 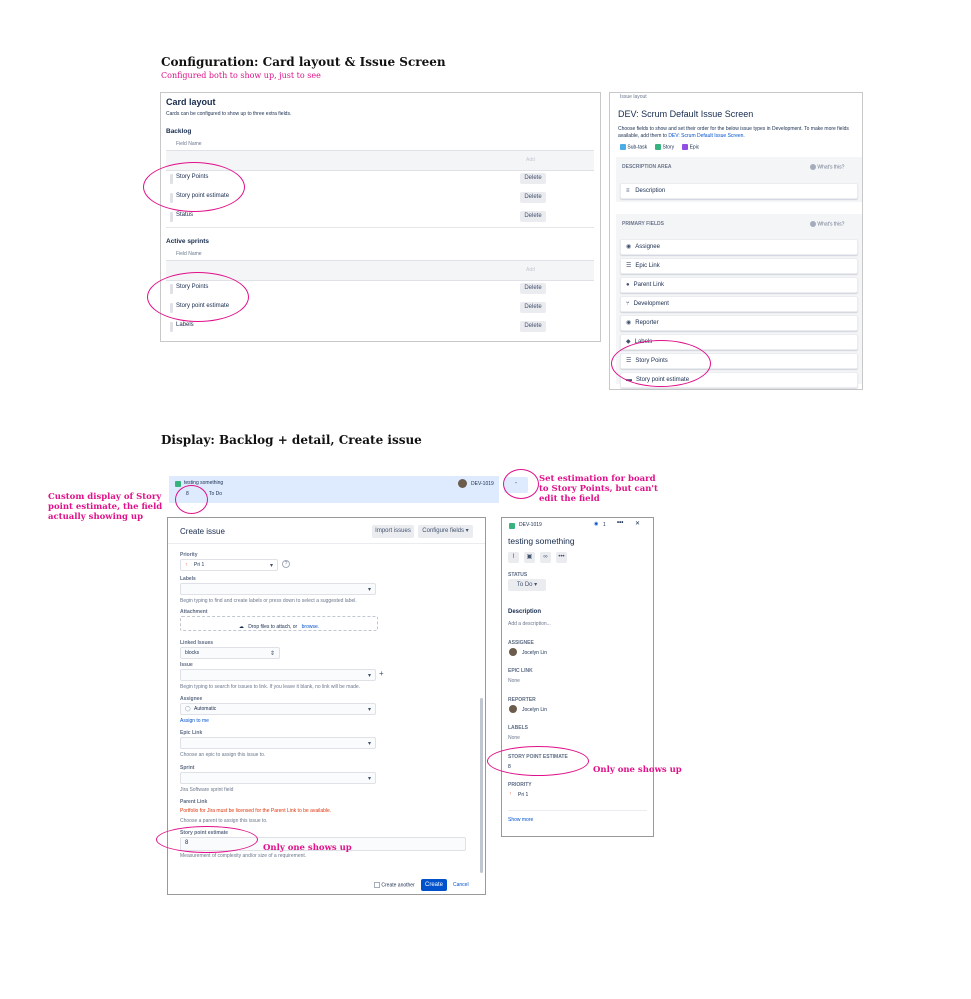 I want to click on annotation-only-one-2: Only one shows up, so click(x=637, y=770).